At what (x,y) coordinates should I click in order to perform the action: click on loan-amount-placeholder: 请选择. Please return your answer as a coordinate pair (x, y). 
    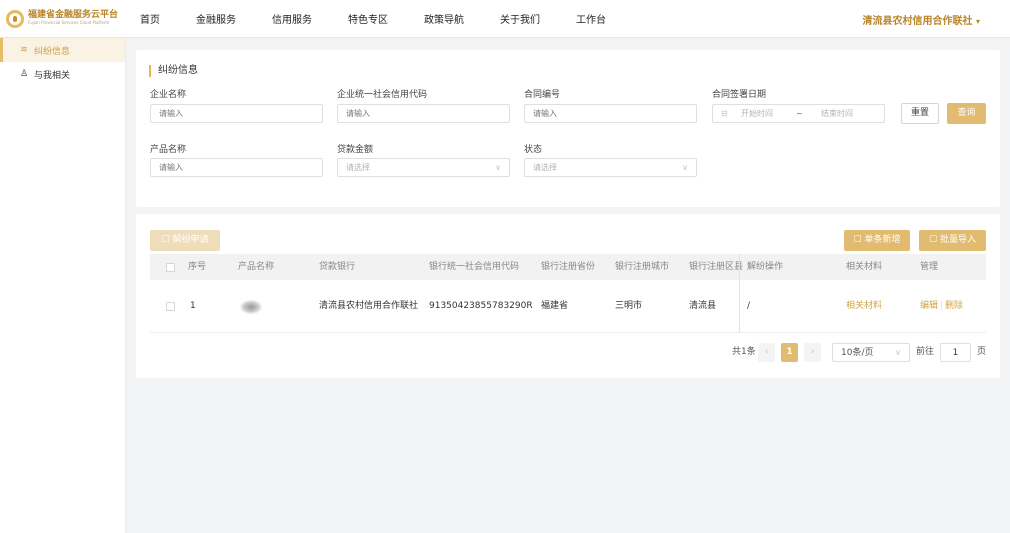
    Looking at the image, I should click on (358, 167).